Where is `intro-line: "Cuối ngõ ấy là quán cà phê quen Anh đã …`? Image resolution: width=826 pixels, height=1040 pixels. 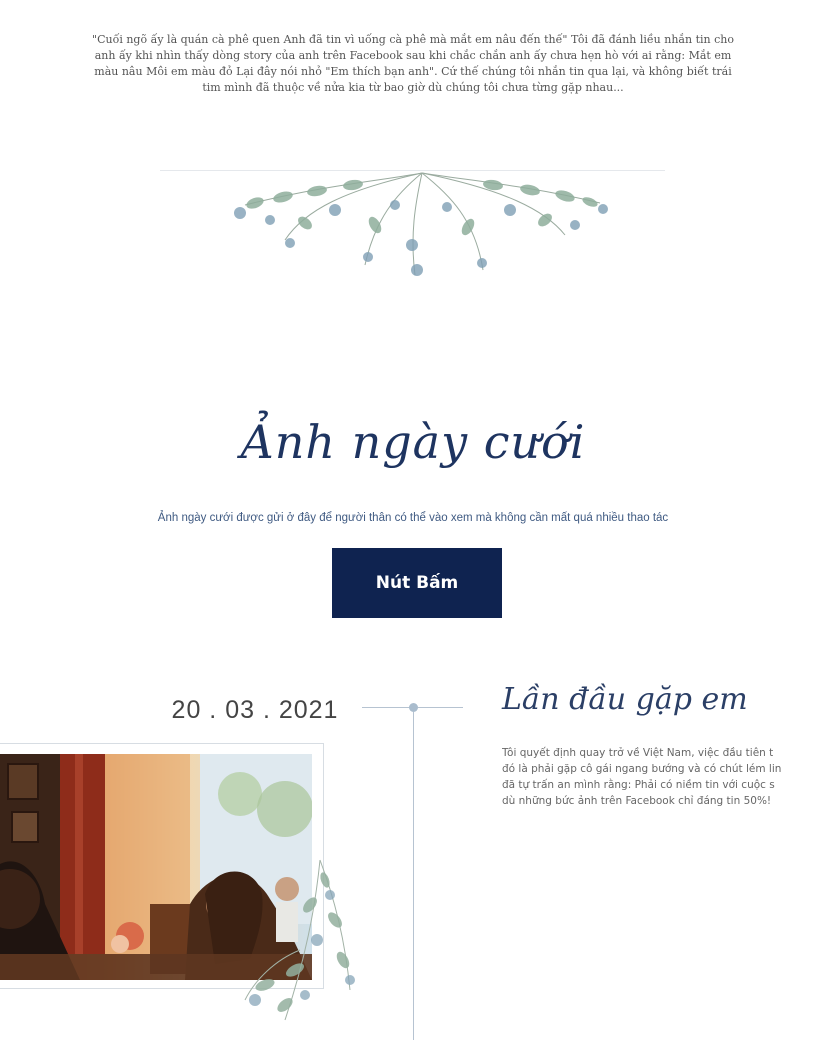
intro-line: "Cuối ngõ ấy là quán cà phê quen Anh đã … is located at coordinates (413, 39).